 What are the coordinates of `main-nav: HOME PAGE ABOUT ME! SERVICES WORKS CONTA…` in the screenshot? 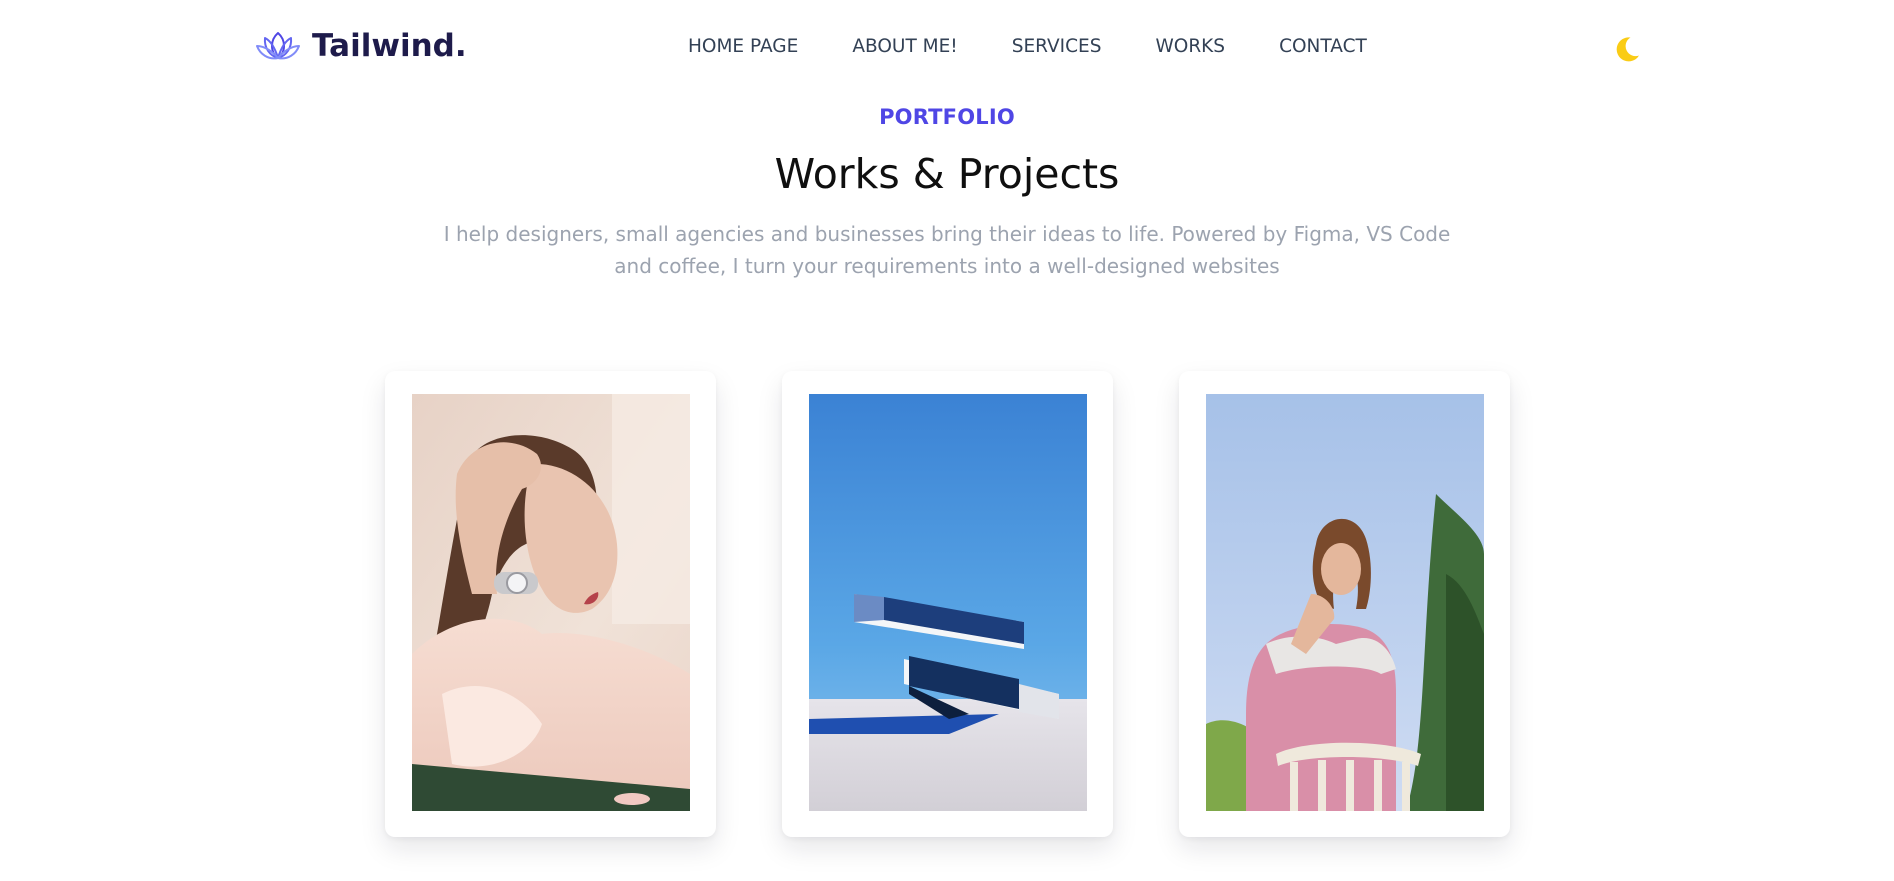 It's located at (1027, 46).